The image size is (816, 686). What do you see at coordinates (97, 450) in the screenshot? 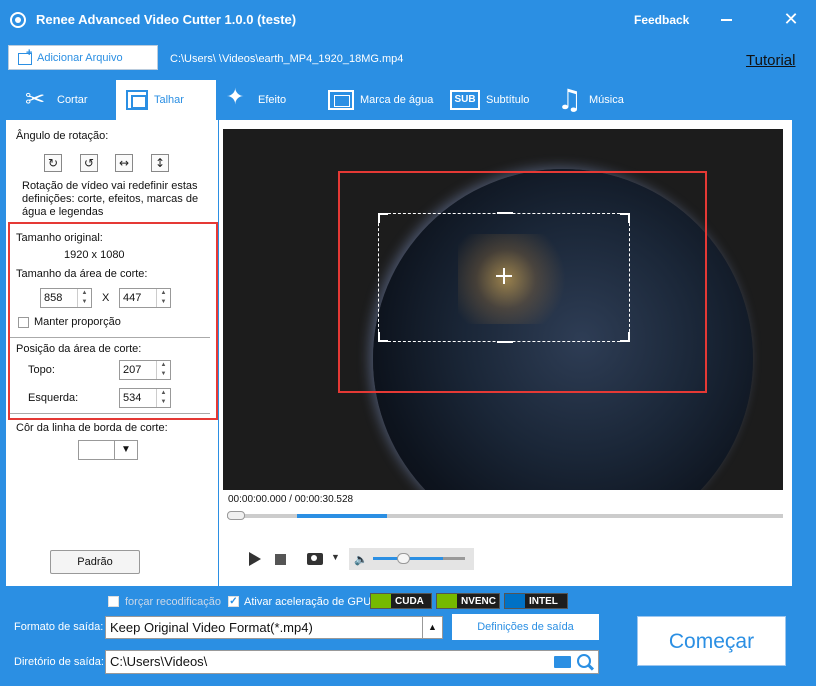
I see `border-color-swatch` at bounding box center [97, 450].